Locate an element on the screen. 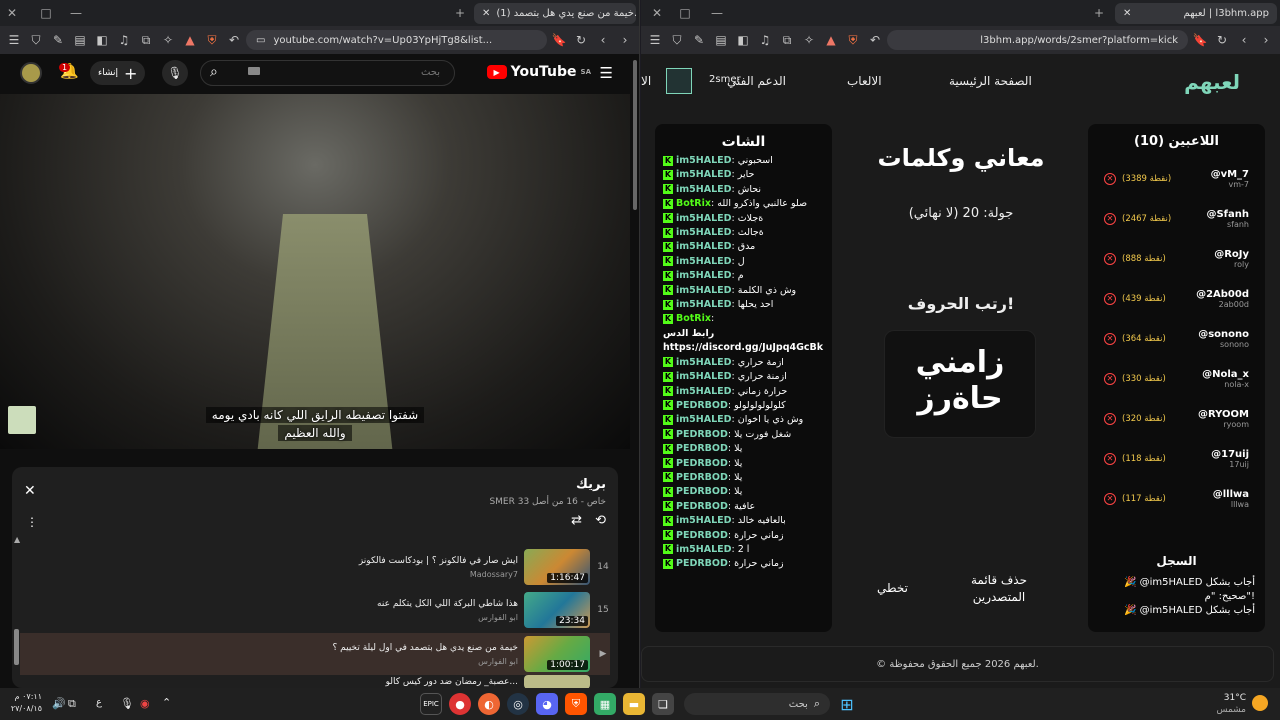 This screenshot has width=1280, height=720. pen-icon: ✎ is located at coordinates (58, 40).